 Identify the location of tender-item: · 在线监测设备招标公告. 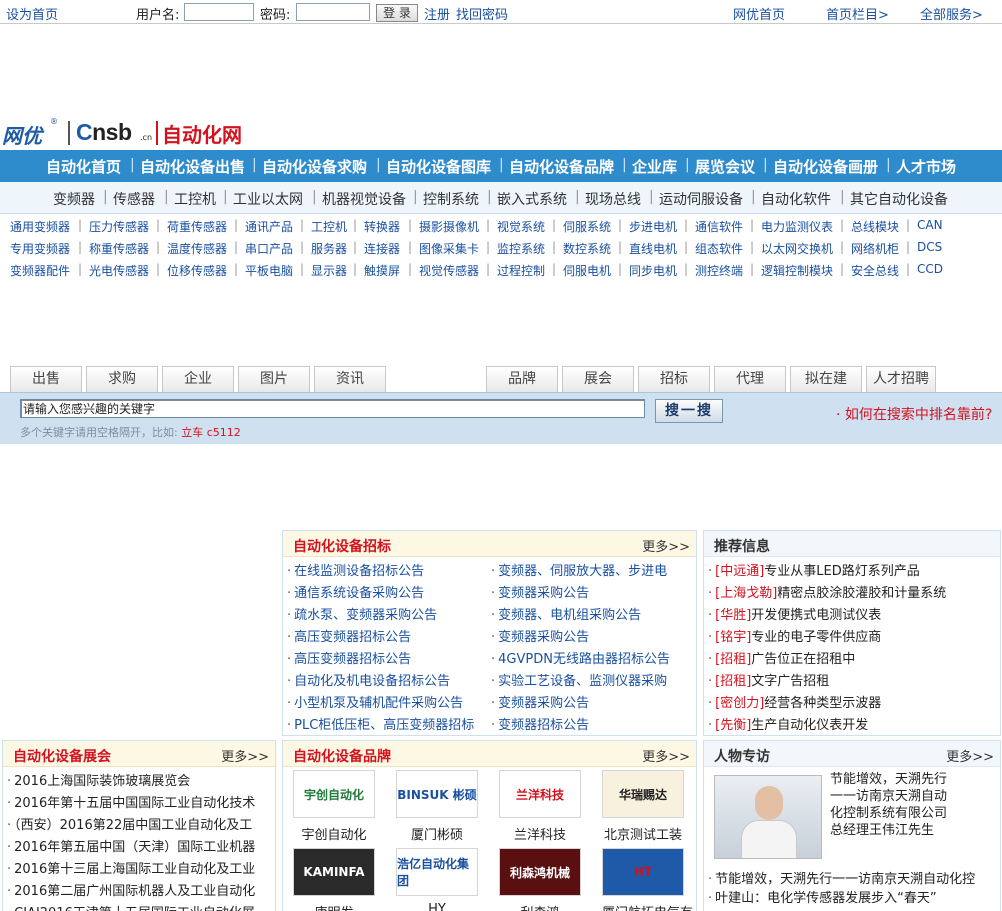
(387, 569).